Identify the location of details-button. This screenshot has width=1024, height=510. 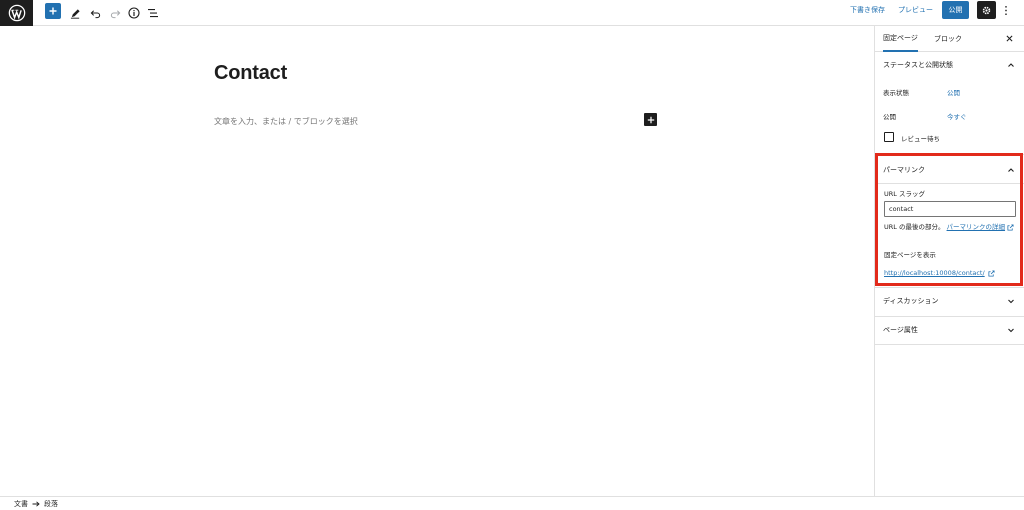
(134, 13).